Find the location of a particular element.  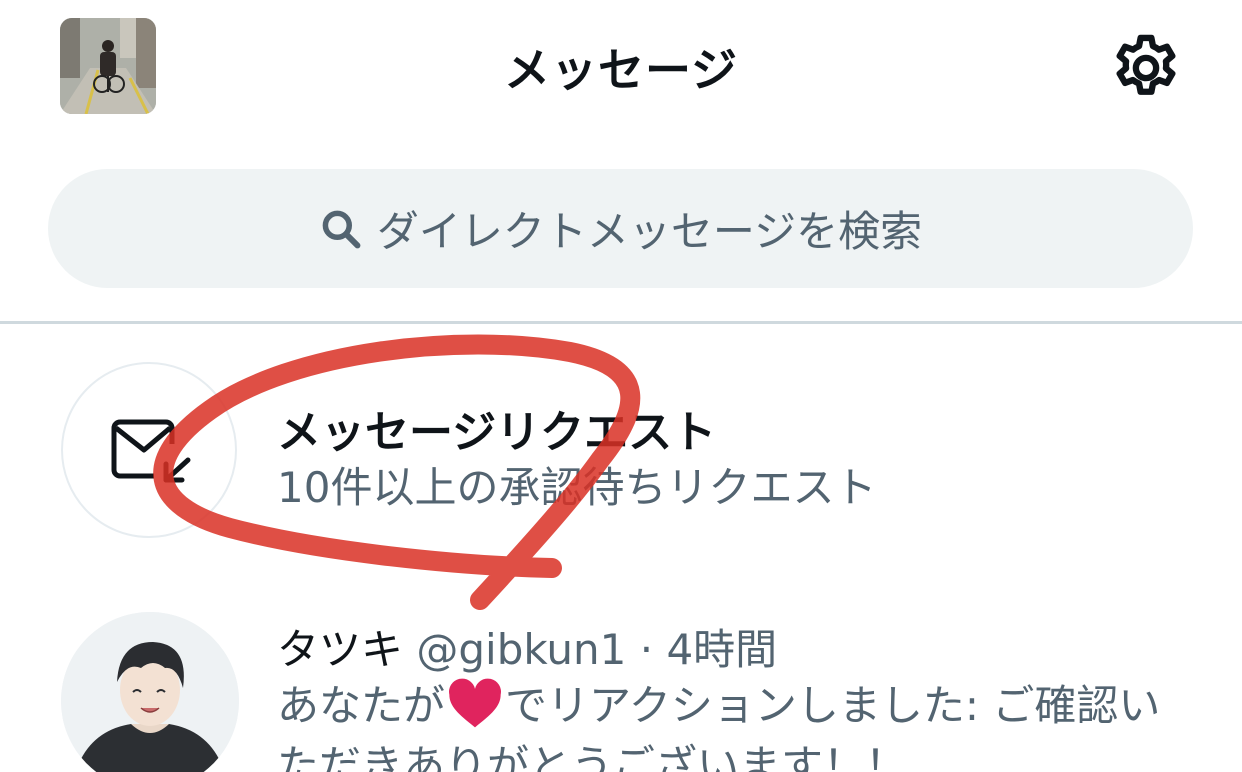

search-placeholder: ダイレクトメッセージを検索 is located at coordinates (649, 231).